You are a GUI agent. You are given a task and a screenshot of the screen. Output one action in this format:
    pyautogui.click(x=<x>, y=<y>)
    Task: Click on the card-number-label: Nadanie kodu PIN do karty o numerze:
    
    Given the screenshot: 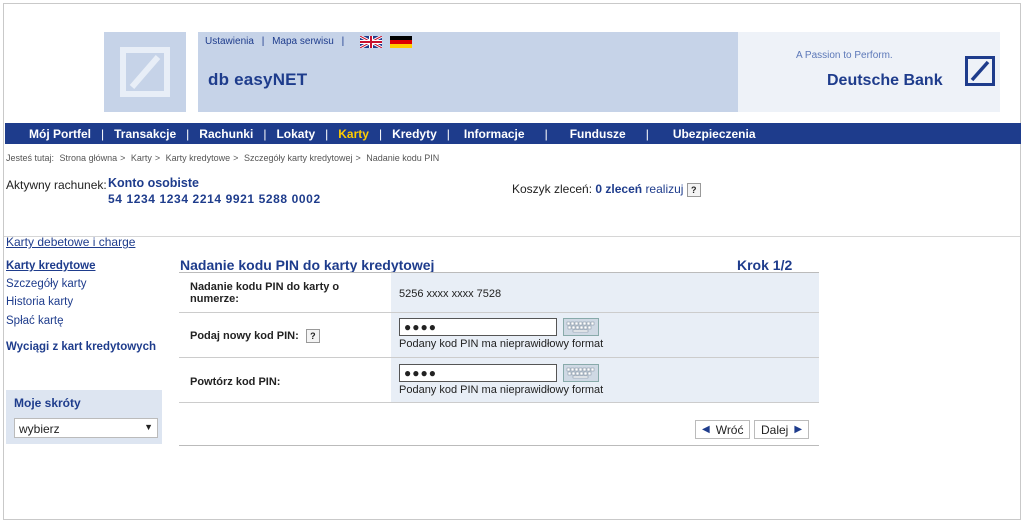 What is the action you would take?
    pyautogui.click(x=285, y=292)
    